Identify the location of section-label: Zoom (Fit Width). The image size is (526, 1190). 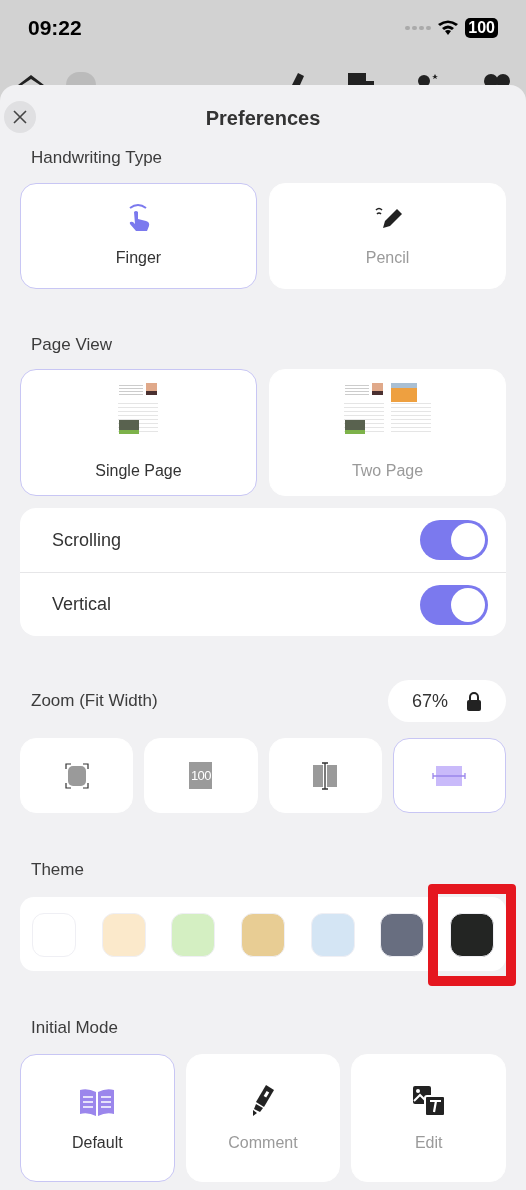
(94, 701).